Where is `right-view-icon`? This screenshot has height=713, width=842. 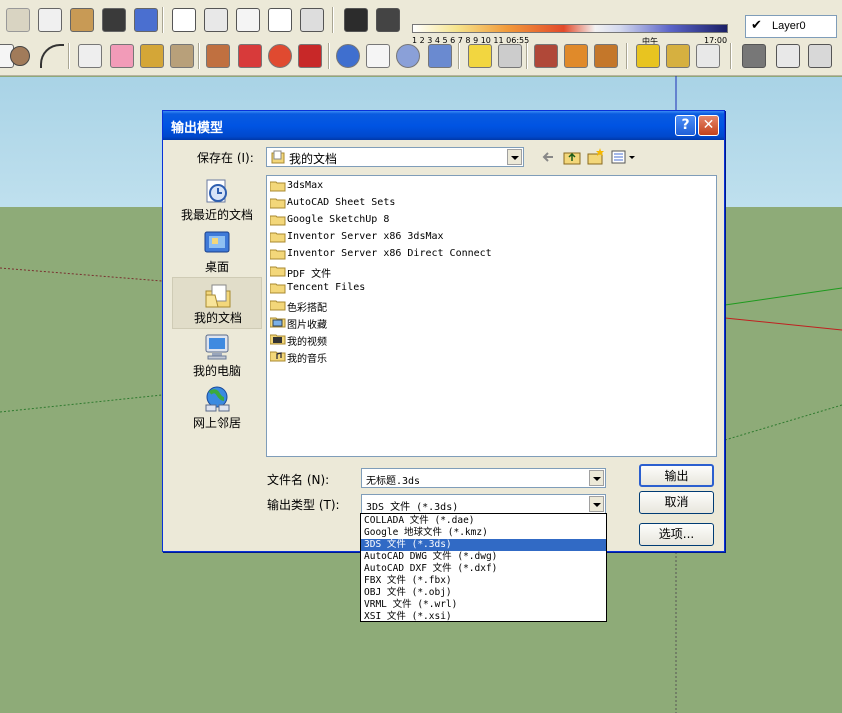 right-view-icon is located at coordinates (146, 20).